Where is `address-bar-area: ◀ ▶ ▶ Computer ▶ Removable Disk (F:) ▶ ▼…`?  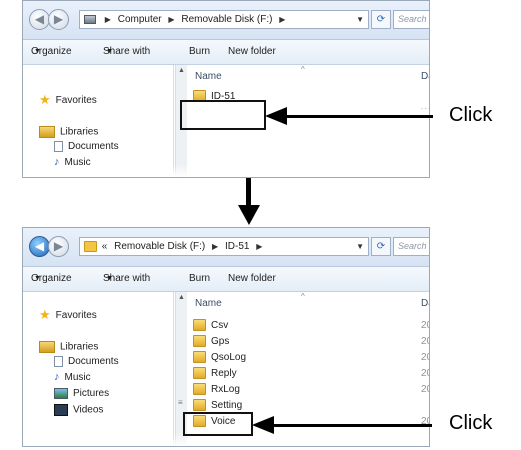
address-bar-area: ◀ ▶ ▶ Computer ▶ Removable Disk (F:) ▶ ▼… is located at coordinates (226, 20).